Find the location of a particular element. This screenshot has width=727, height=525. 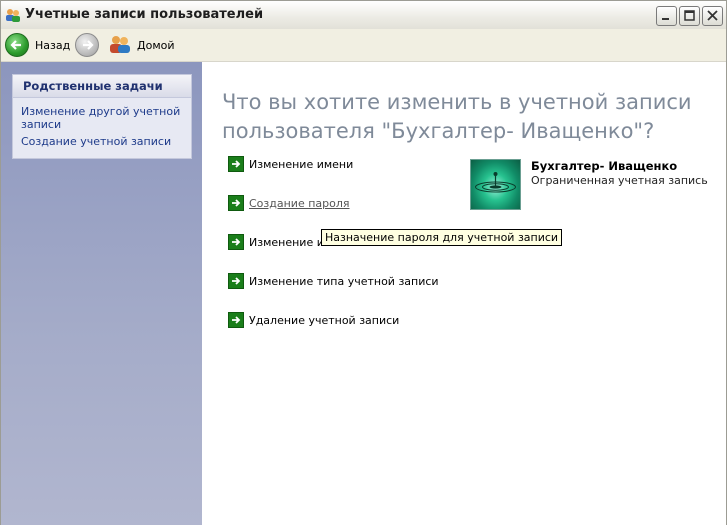

task-label: Изменение имени is located at coordinates (301, 164).